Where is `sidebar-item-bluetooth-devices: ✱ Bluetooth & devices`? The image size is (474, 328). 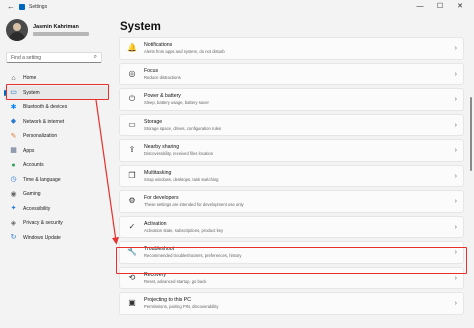 sidebar-item-bluetooth-devices: ✱ Bluetooth & devices is located at coordinates (56, 107).